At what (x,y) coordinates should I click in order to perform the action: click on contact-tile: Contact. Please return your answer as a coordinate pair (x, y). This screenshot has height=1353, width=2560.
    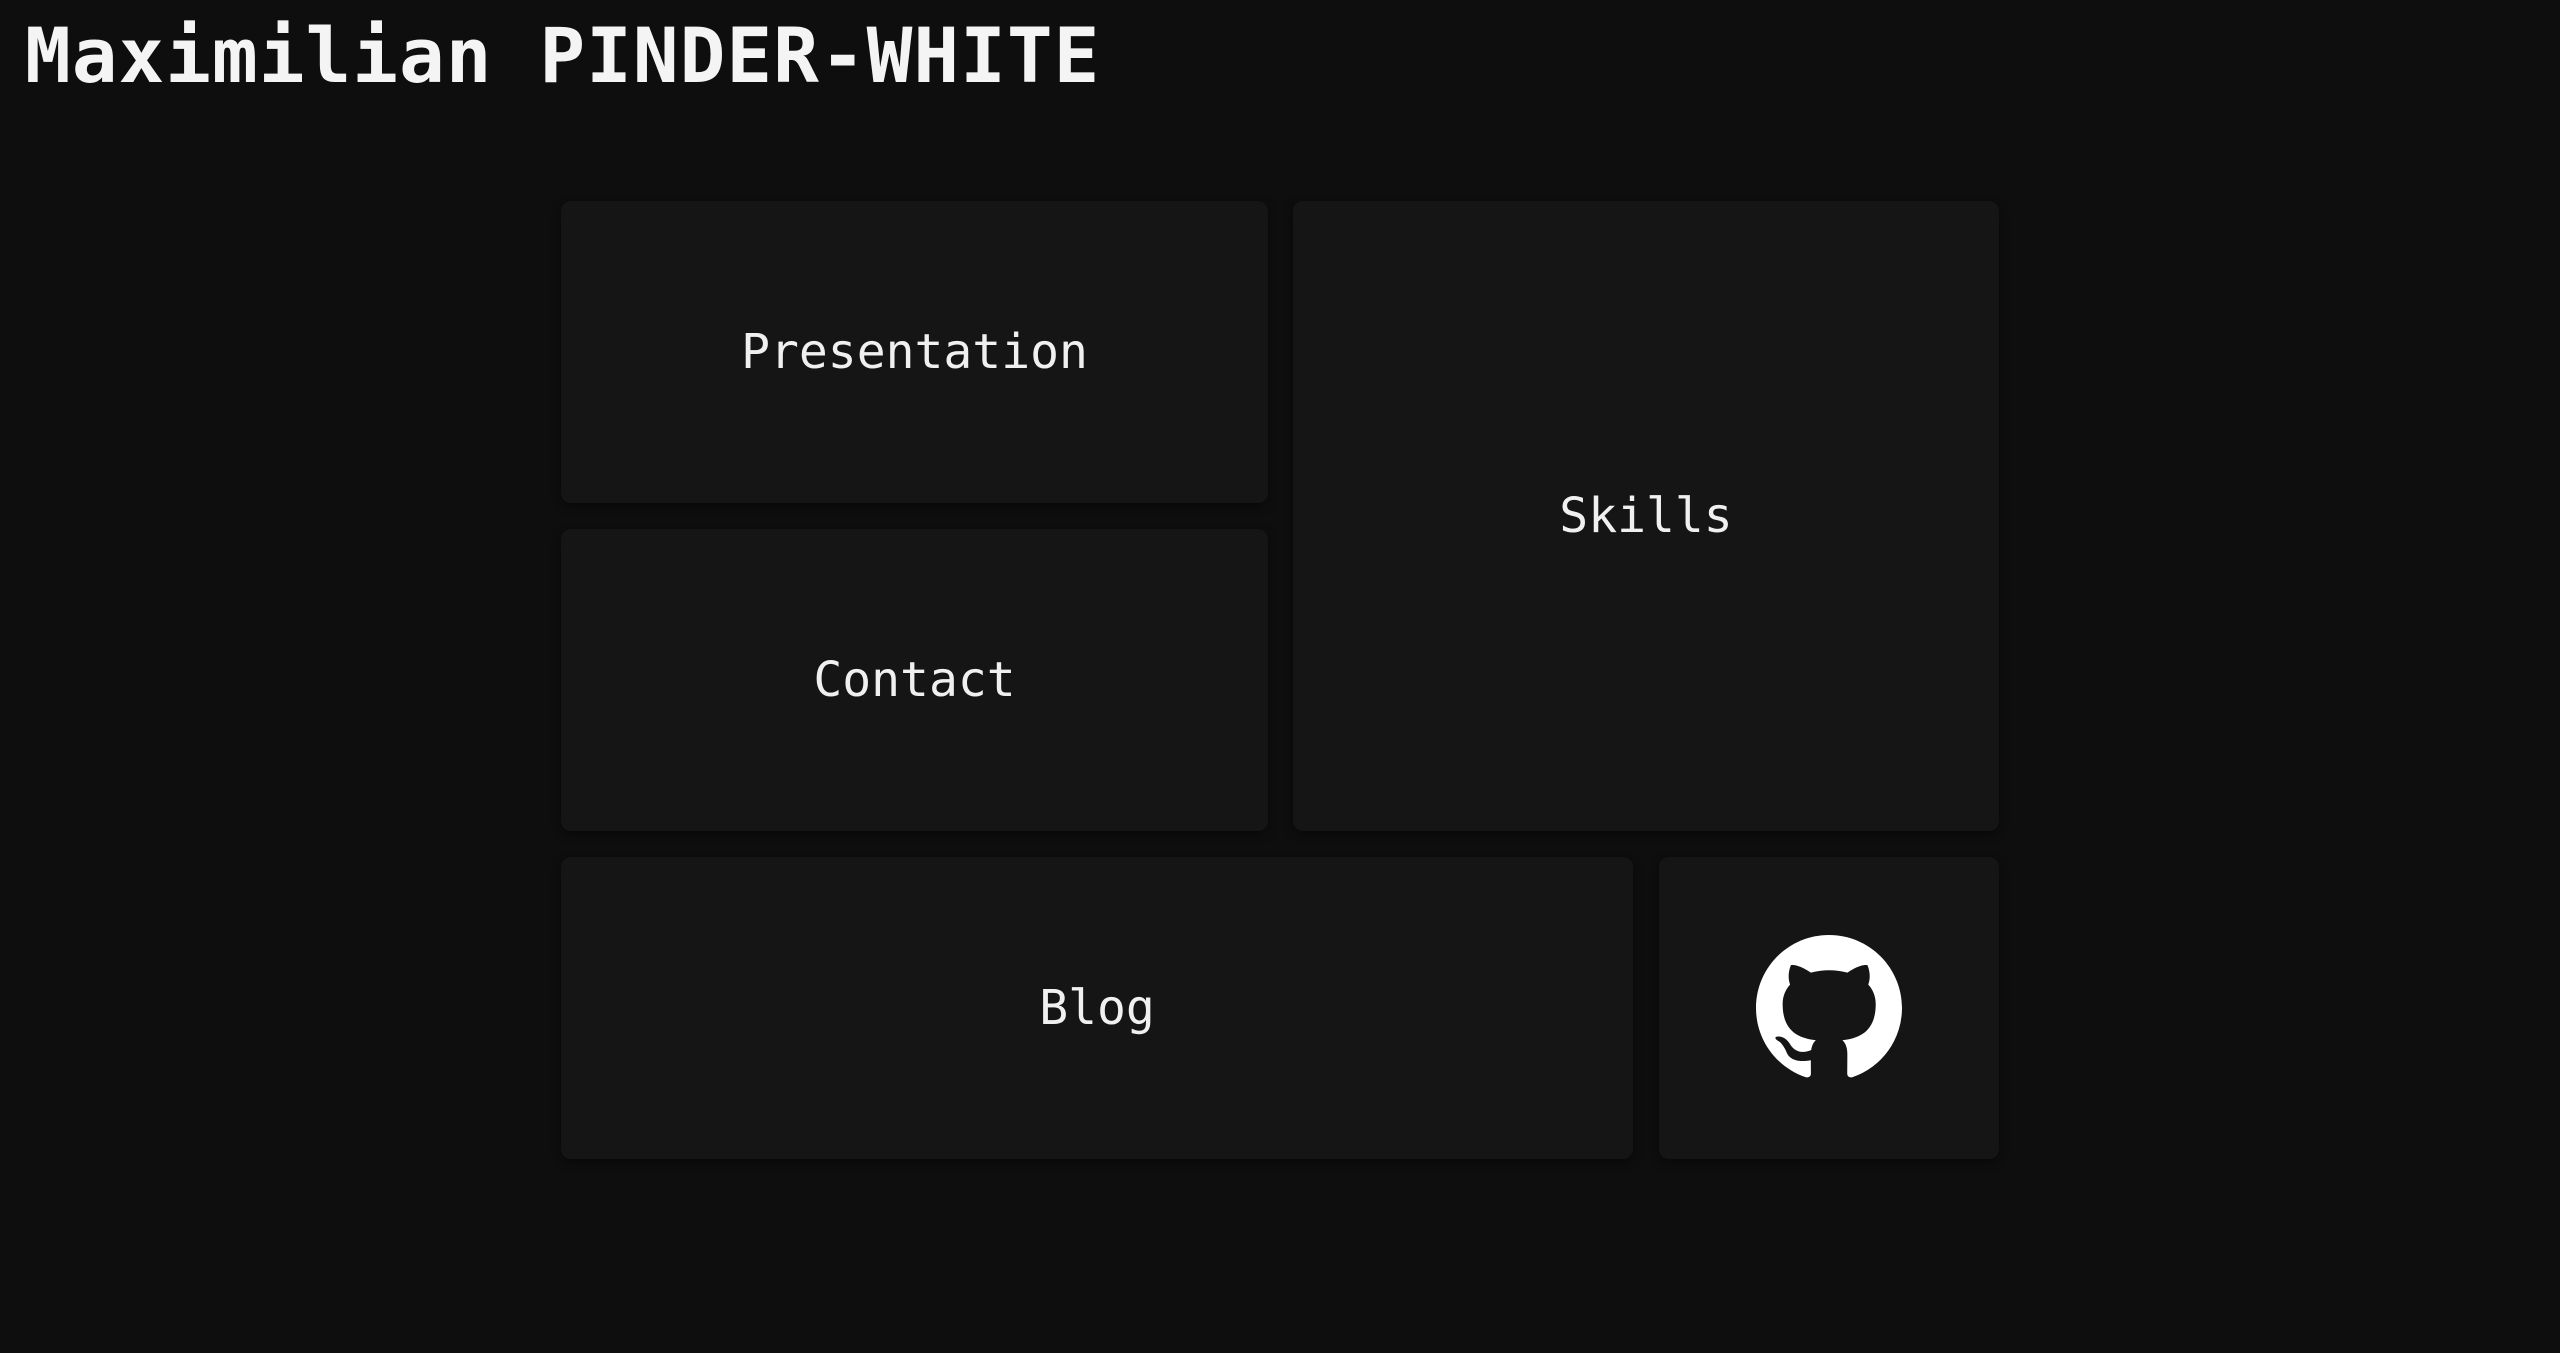
    Looking at the image, I should click on (914, 680).